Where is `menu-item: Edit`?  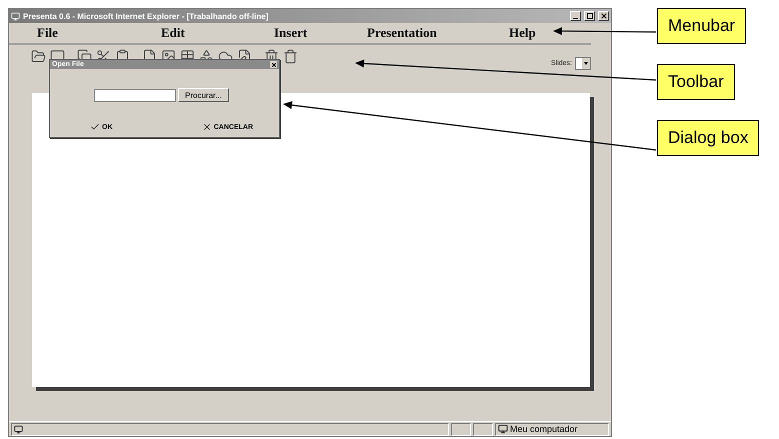
menu-item: Edit is located at coordinates (173, 33).